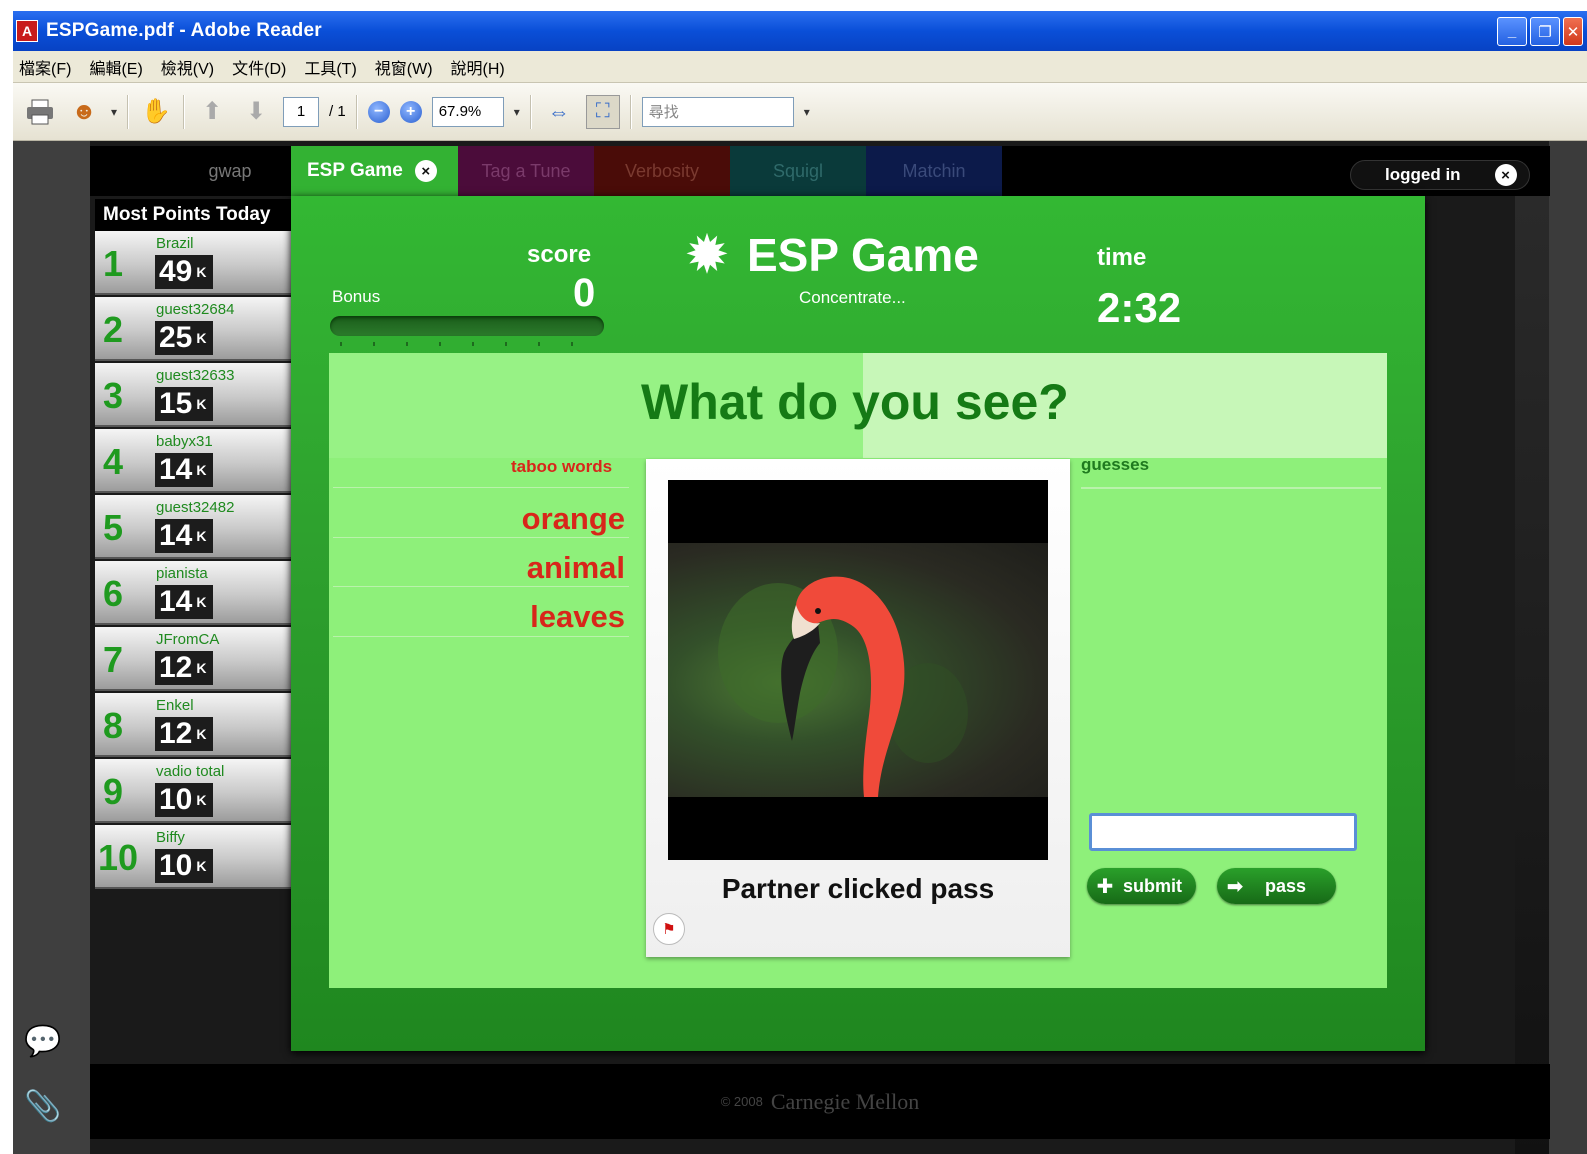  I want to click on game-title-text: ESP Game, so click(863, 255).